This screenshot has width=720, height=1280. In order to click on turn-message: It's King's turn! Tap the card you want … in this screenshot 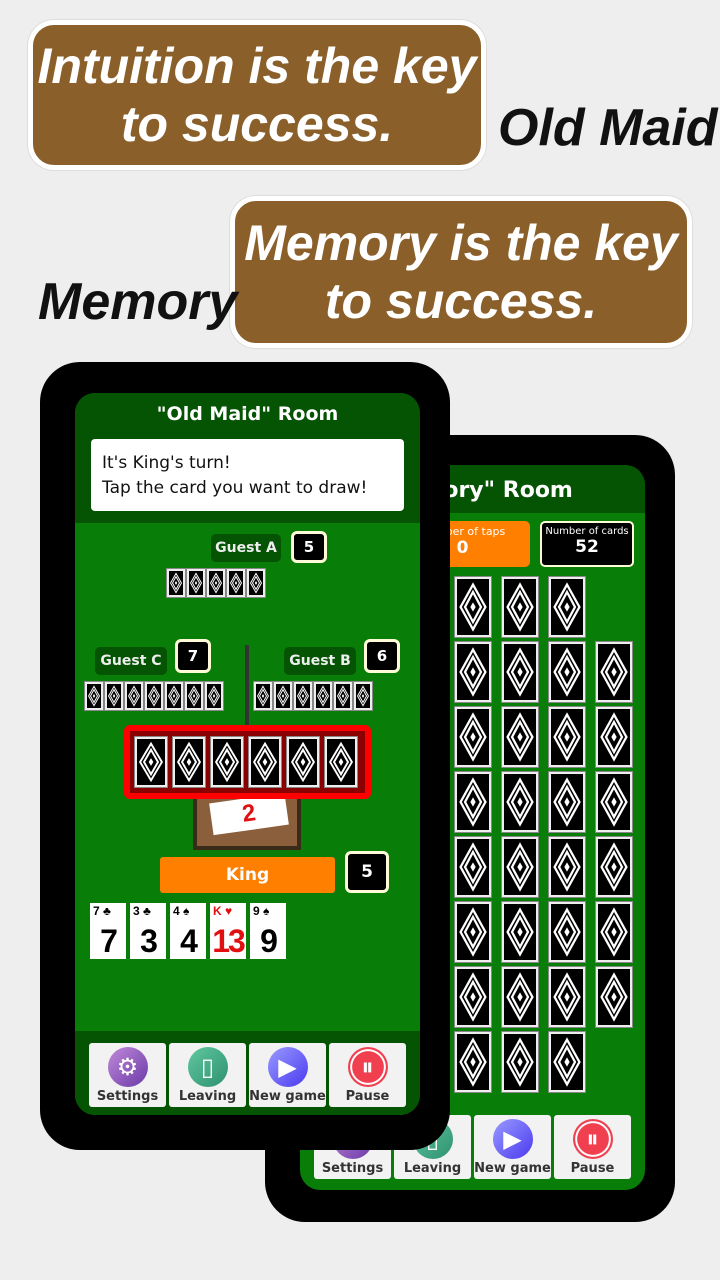, I will do `click(247, 475)`.